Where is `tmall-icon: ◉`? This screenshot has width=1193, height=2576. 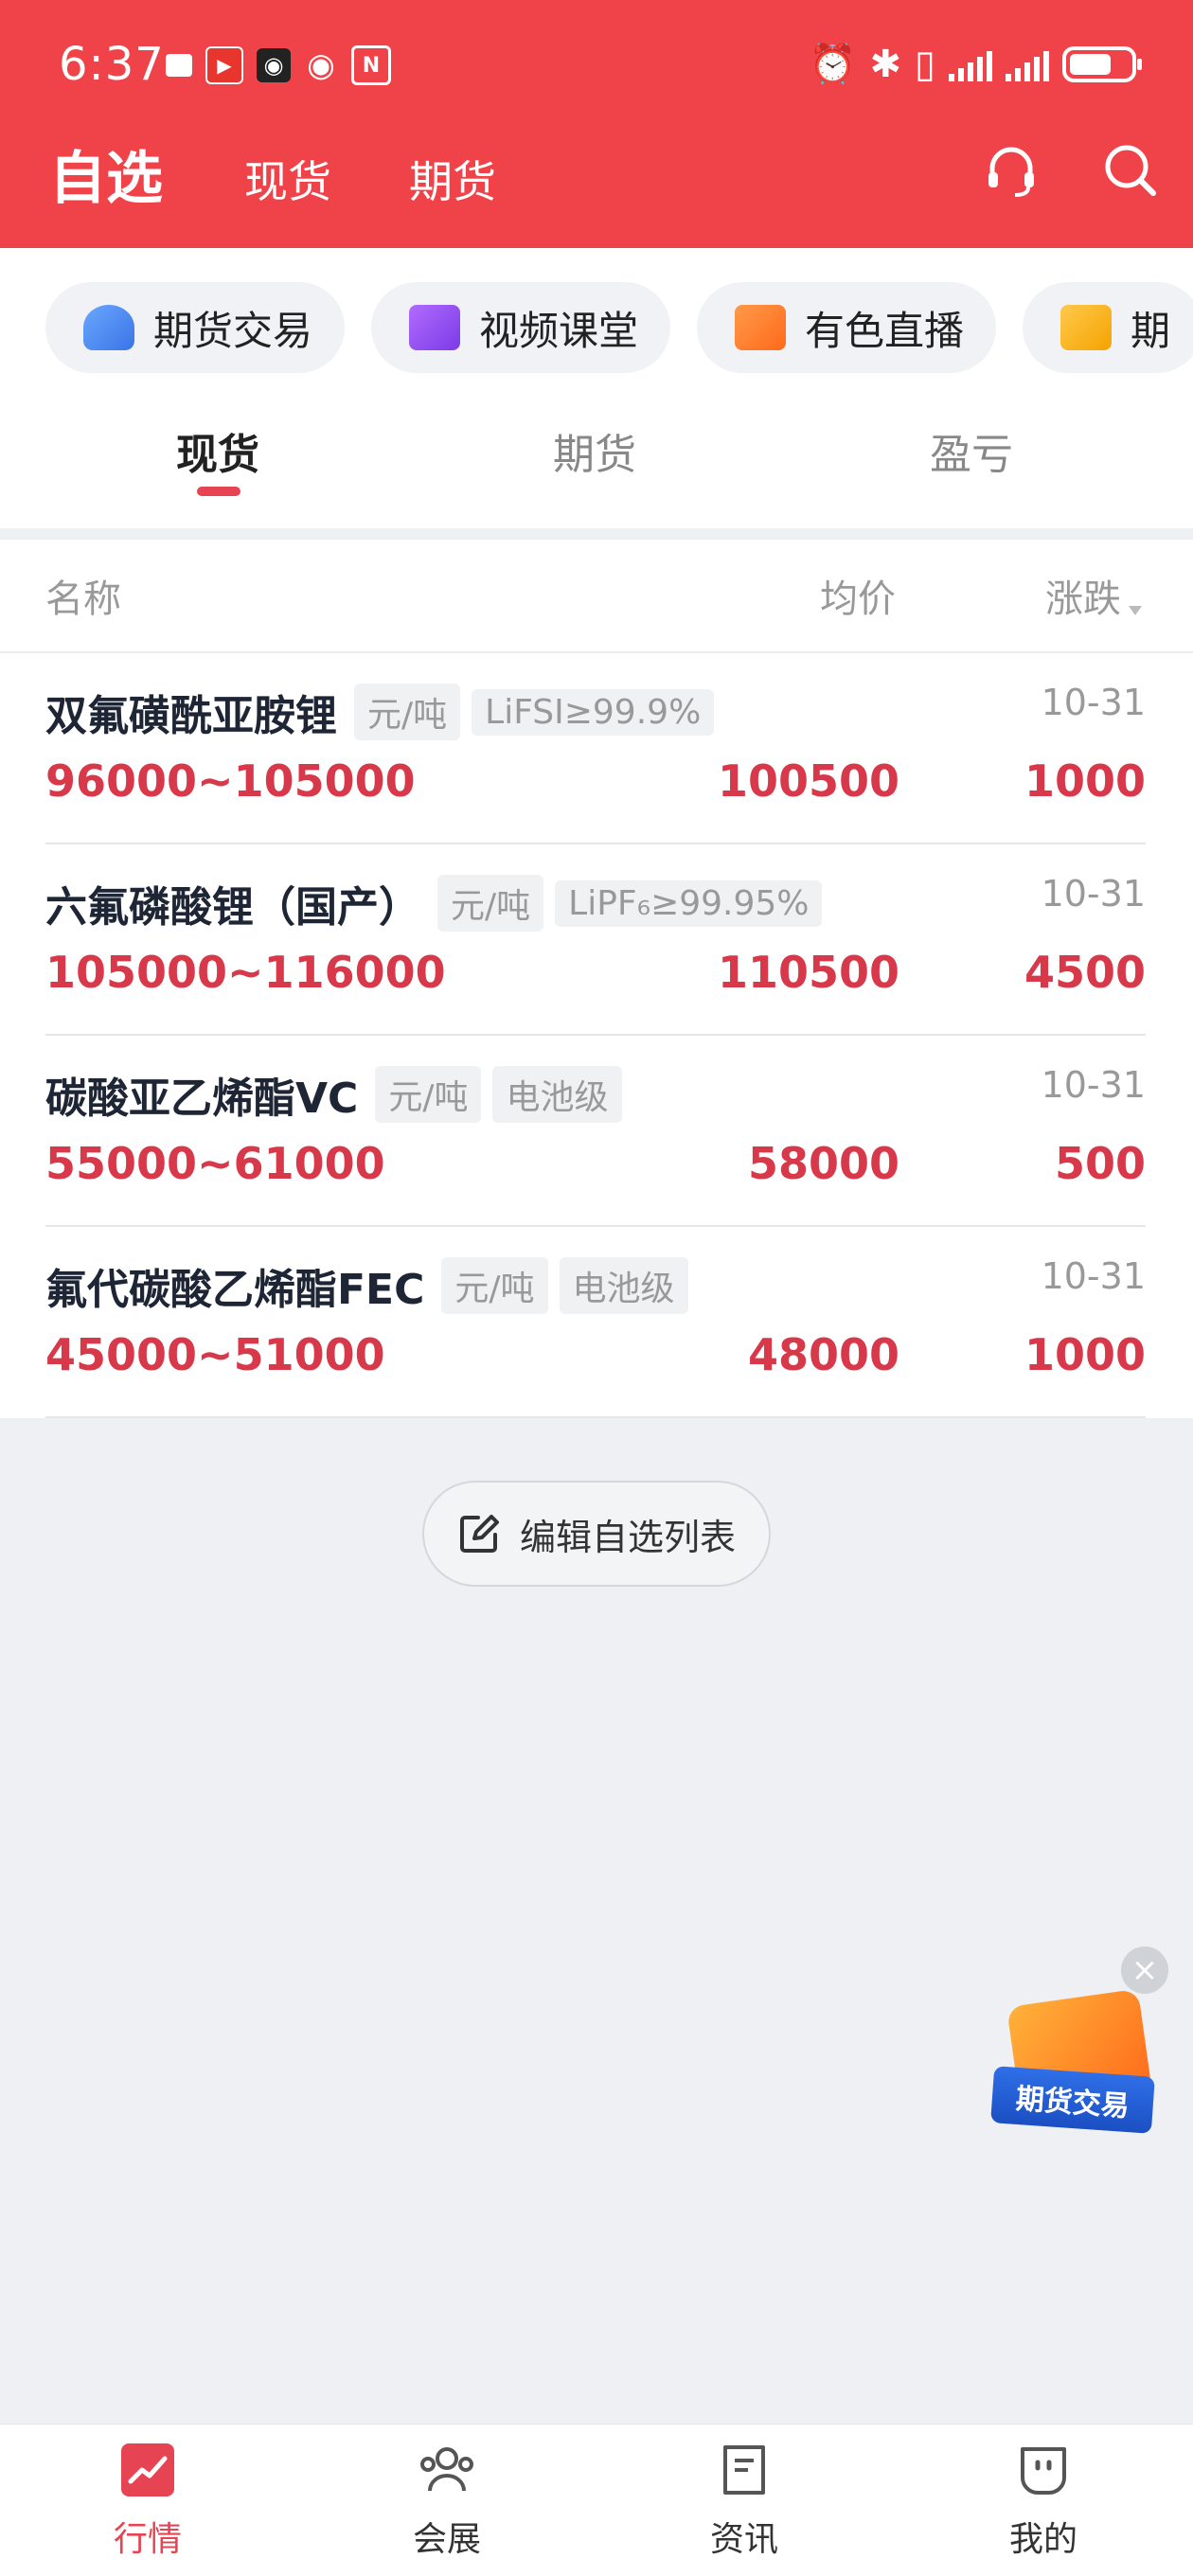 tmall-icon: ◉ is located at coordinates (274, 65).